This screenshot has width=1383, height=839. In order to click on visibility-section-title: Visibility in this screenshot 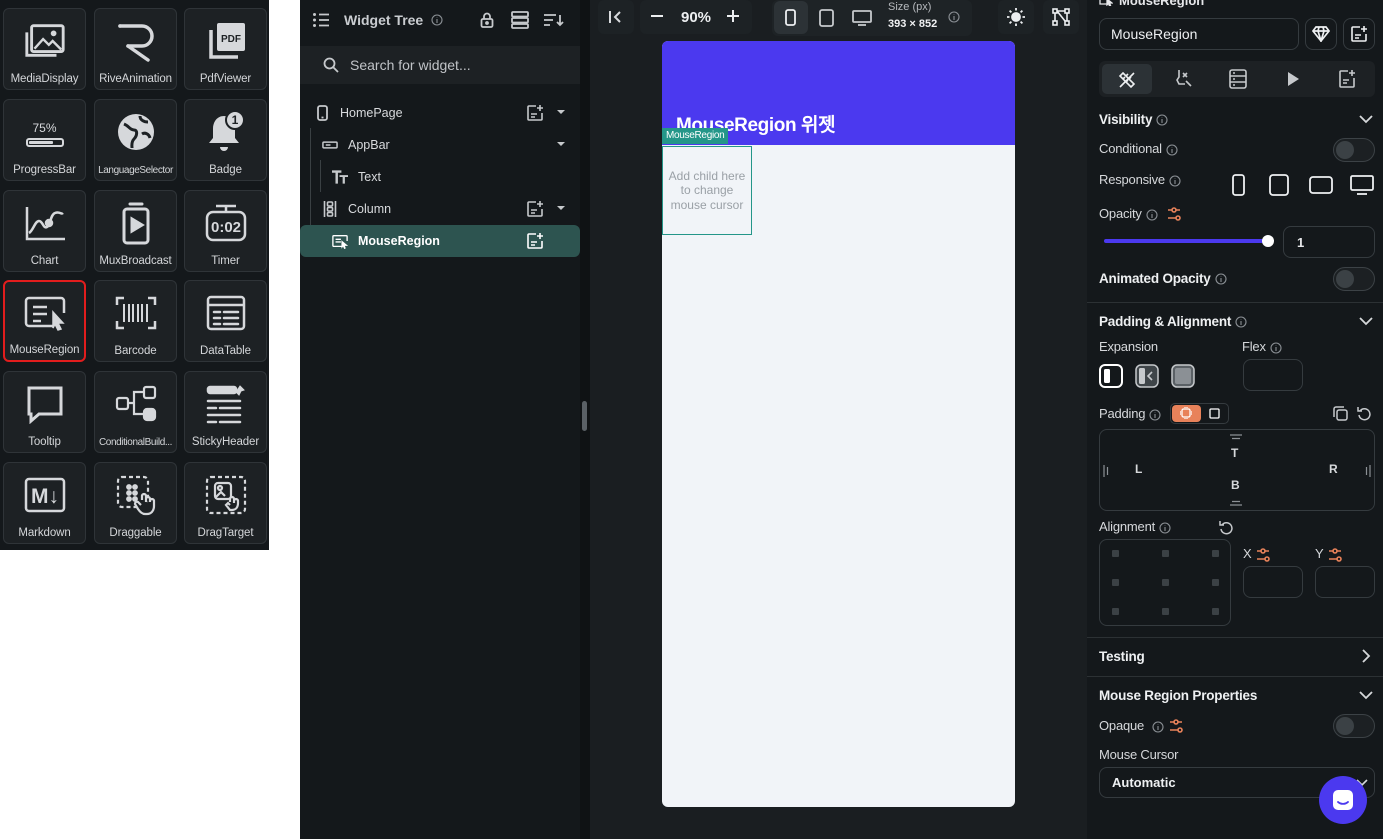, I will do `click(1133, 119)`.